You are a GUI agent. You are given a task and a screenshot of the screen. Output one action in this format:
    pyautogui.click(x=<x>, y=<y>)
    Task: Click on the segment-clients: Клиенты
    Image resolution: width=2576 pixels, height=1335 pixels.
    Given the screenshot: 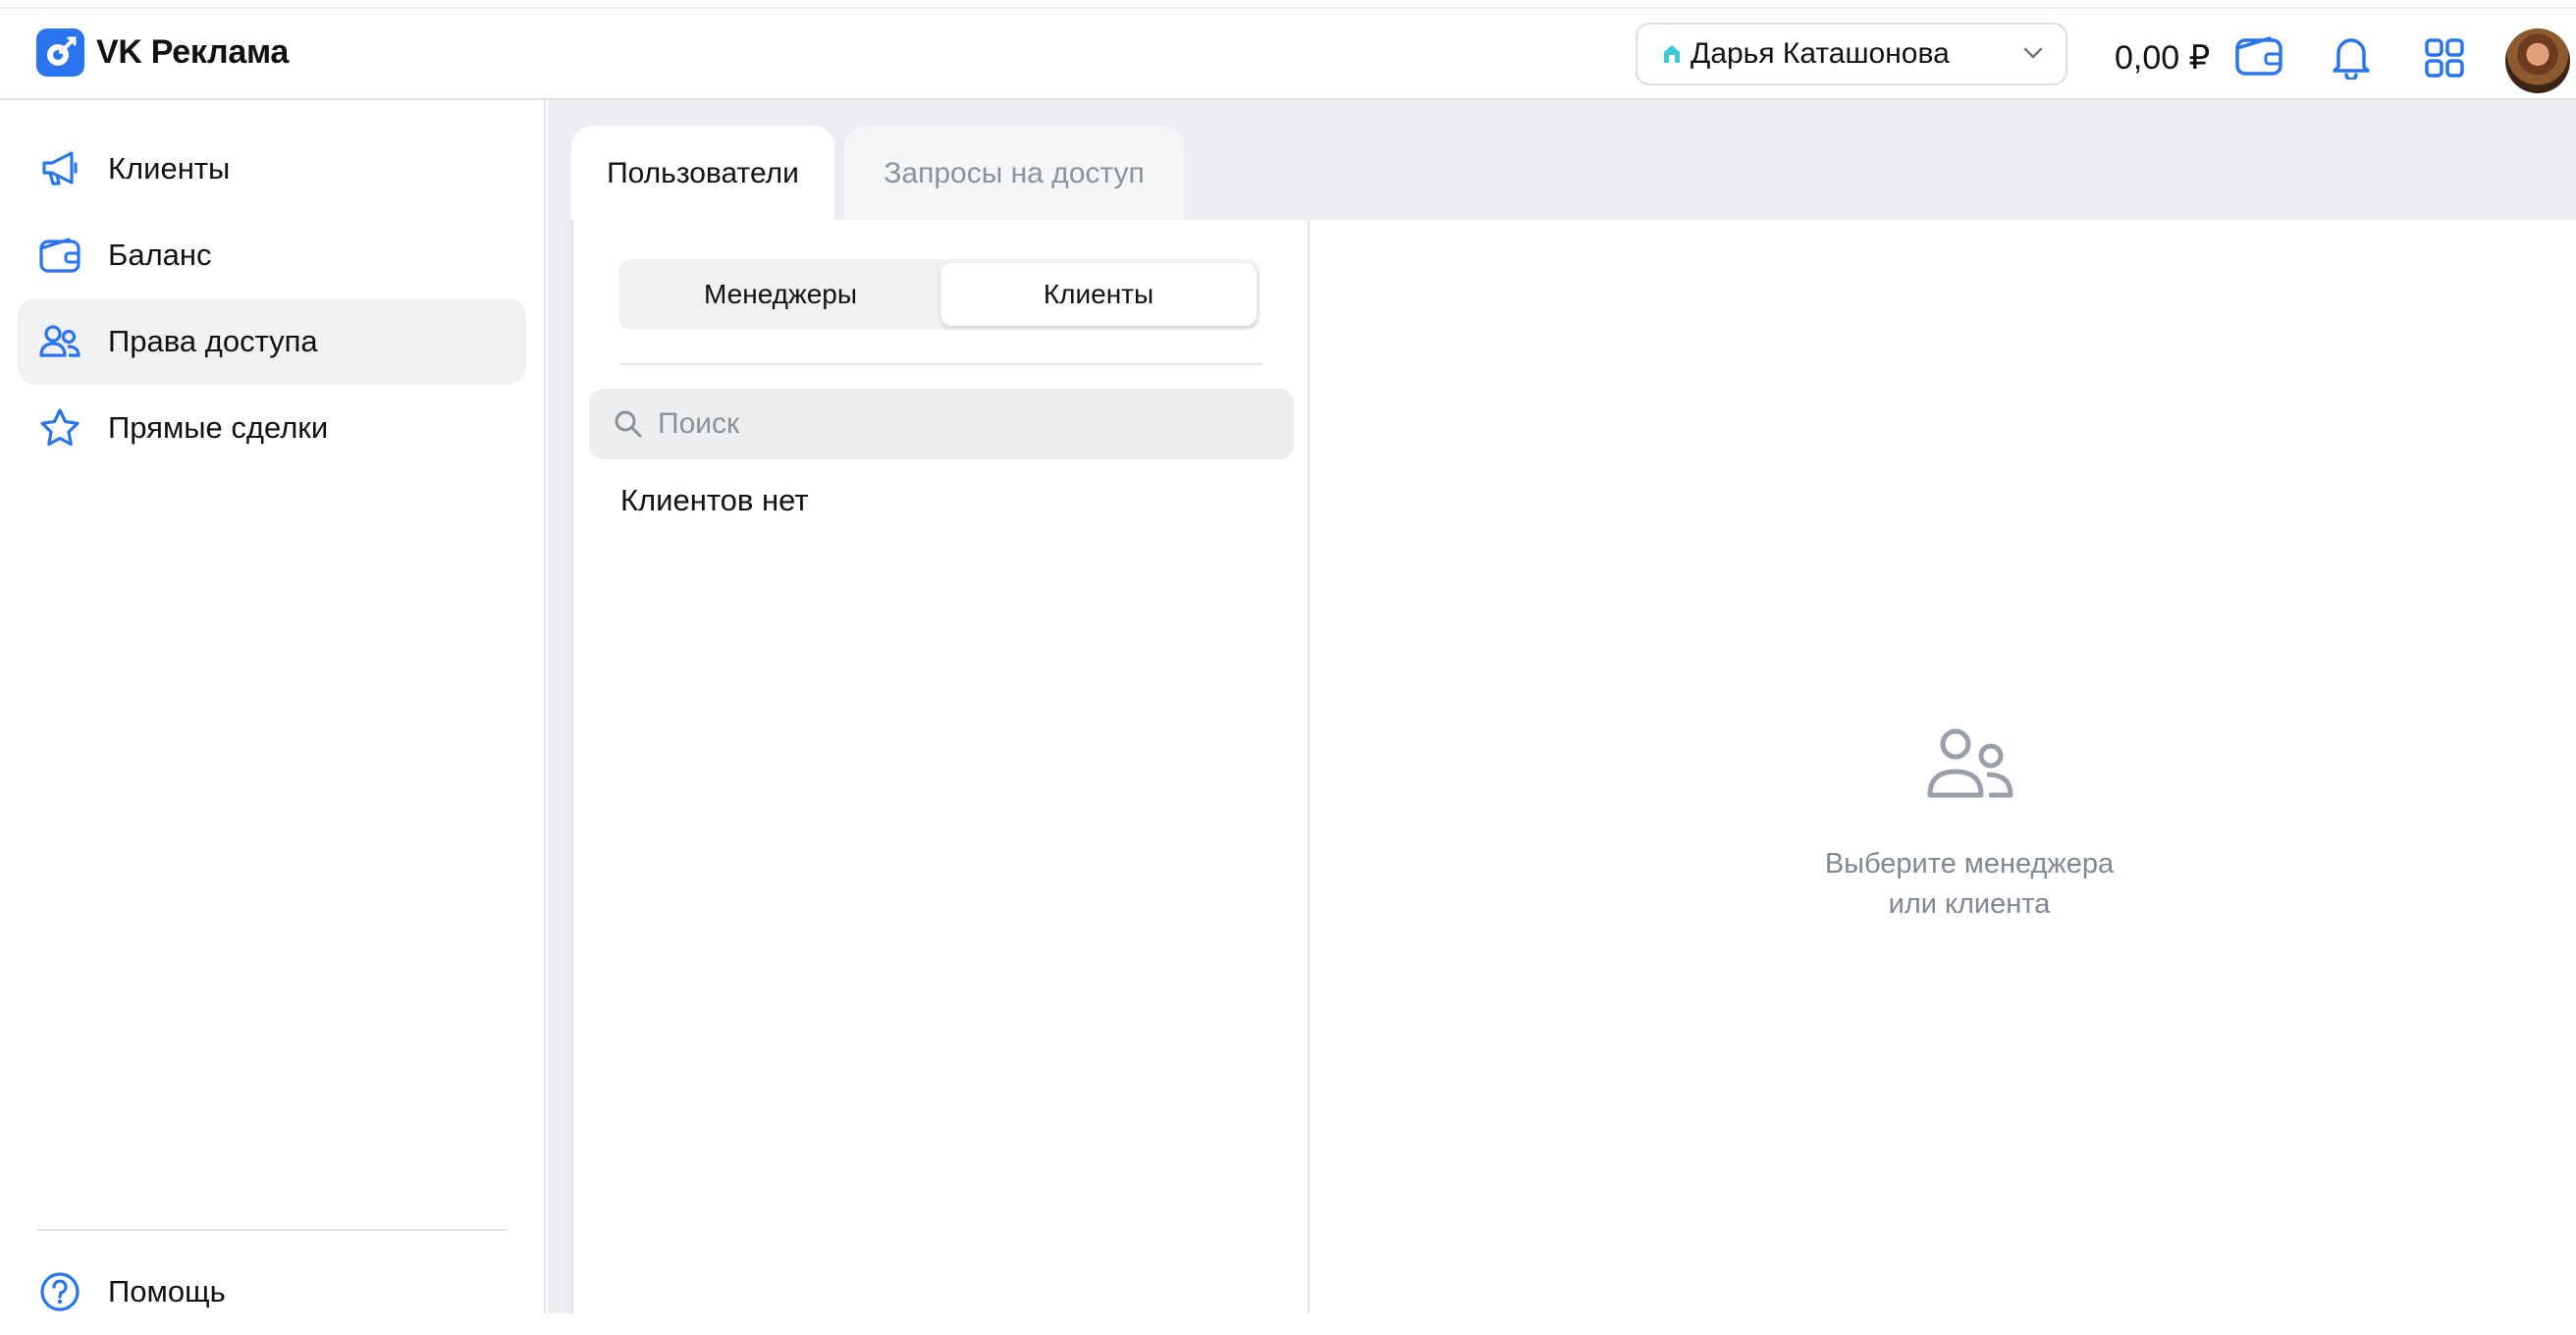 What is the action you would take?
    pyautogui.click(x=1098, y=294)
    